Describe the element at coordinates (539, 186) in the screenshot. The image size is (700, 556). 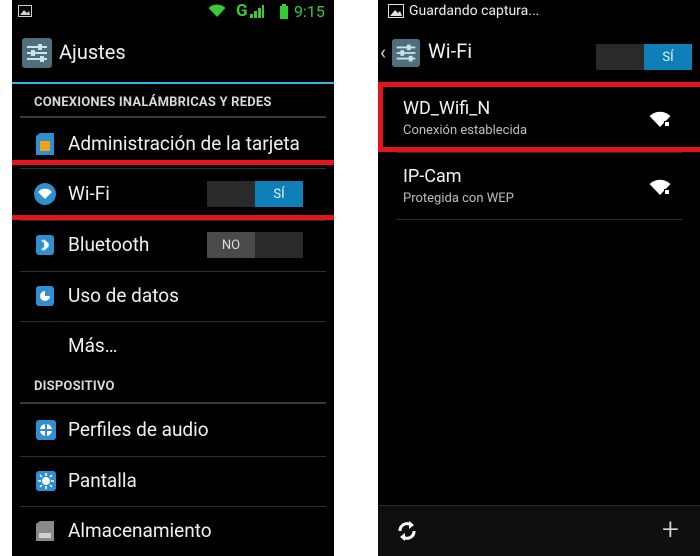
I see `network-item: IP-Cam Protegida con WEP` at that location.